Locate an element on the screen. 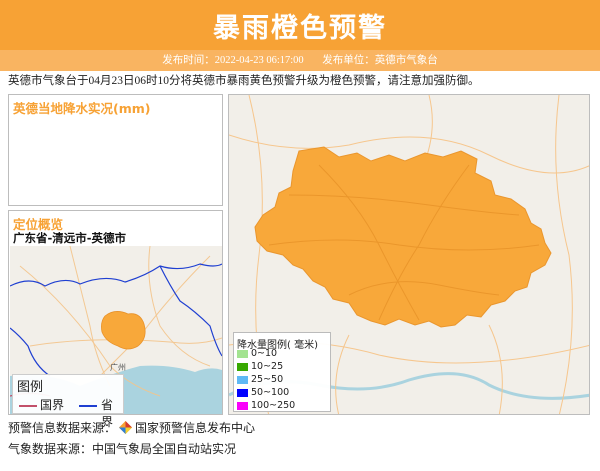 Image resolution: width=600 pixels, height=471 pixels. weather-source-line: 气象数据来源：中国气象局全国自动站实况 is located at coordinates (122, 449).